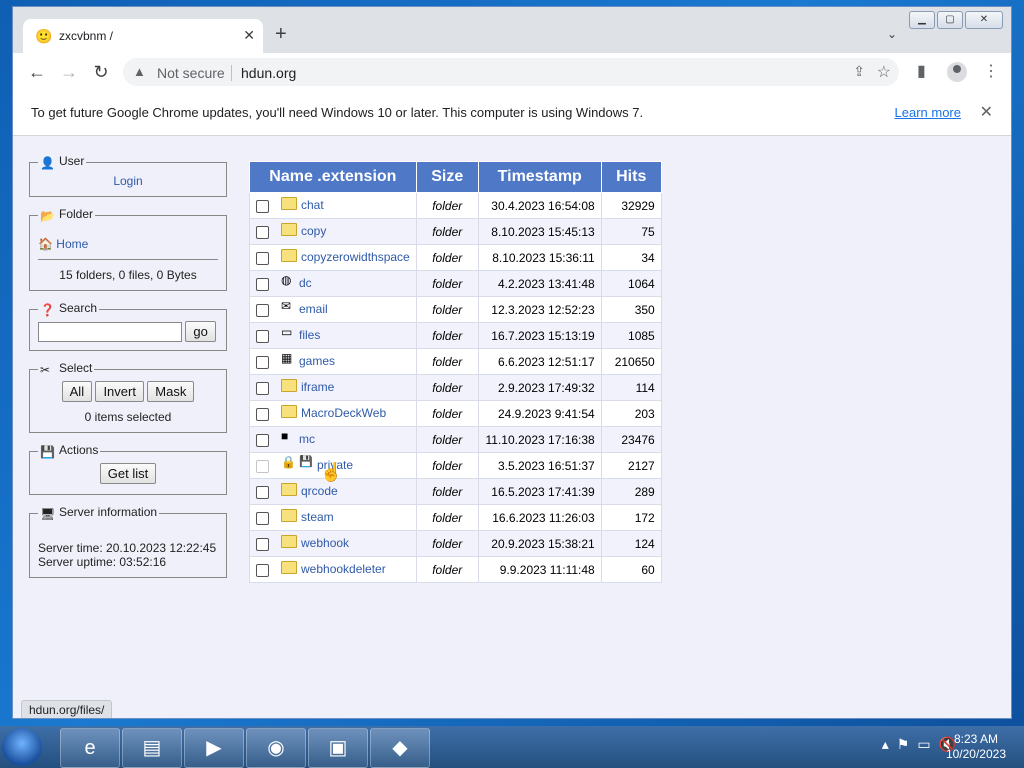  Describe the element at coordinates (128, 473) in the screenshot. I see `get-list-button: Get list` at that location.